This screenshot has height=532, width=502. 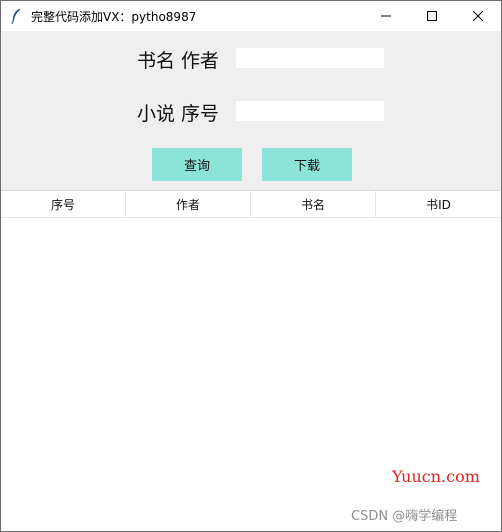 I want to click on column-header-book-id: 书ID, so click(x=438, y=204).